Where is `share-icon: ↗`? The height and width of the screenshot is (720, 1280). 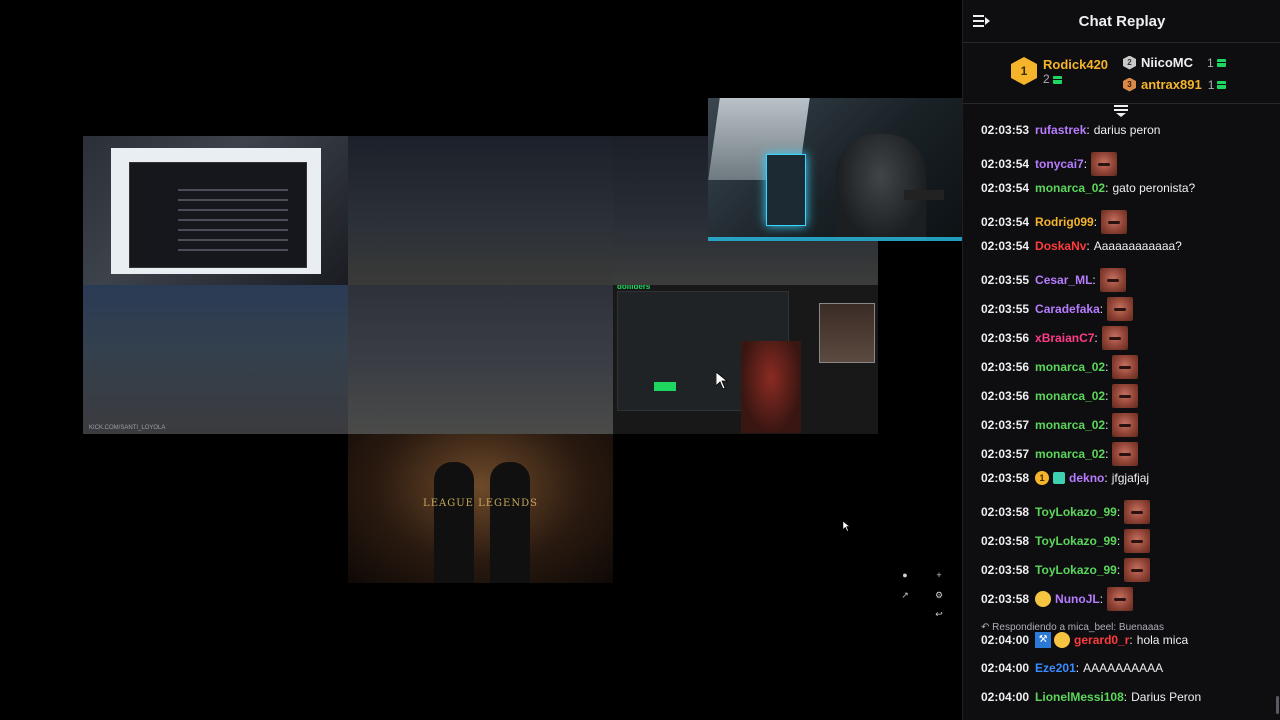
share-icon: ↗ is located at coordinates (905, 595).